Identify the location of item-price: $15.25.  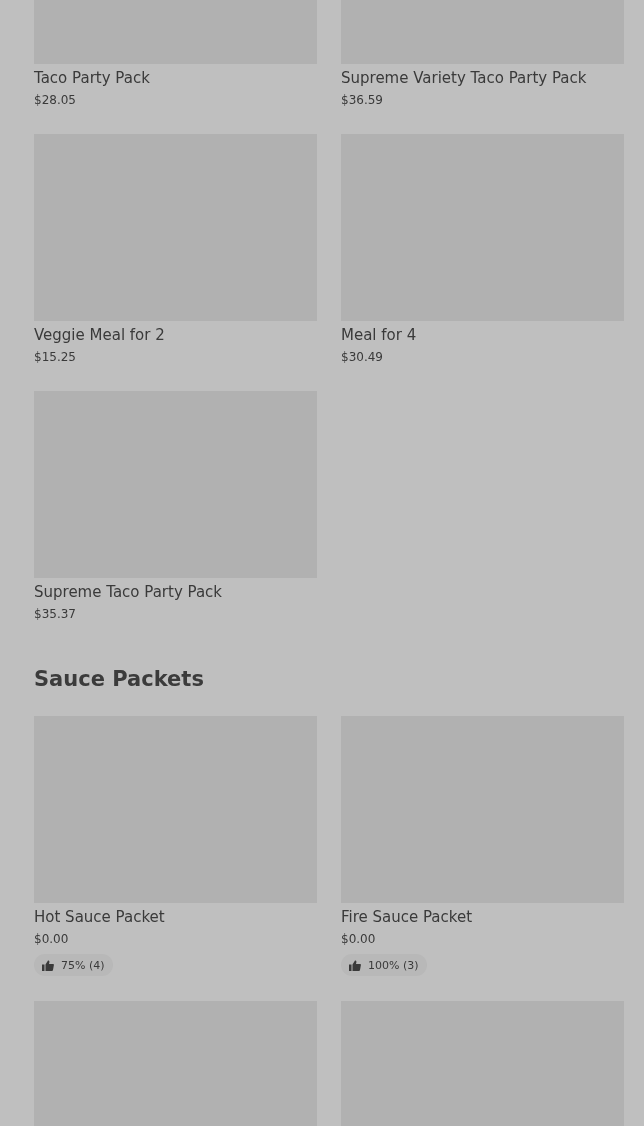
(55, 357).